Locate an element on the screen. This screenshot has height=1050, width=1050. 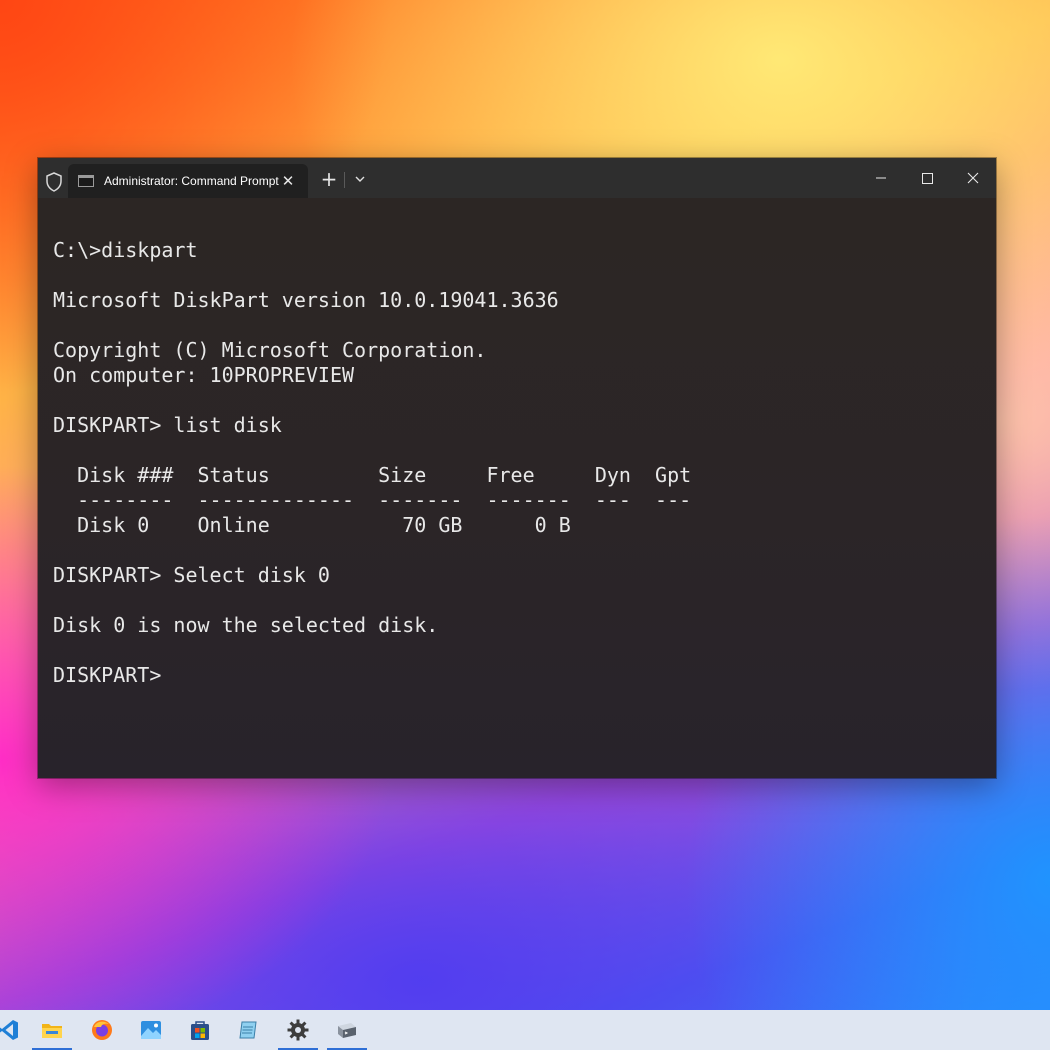
console-line: On computer: 10PROPREVIEW is located at coordinates (204, 375).